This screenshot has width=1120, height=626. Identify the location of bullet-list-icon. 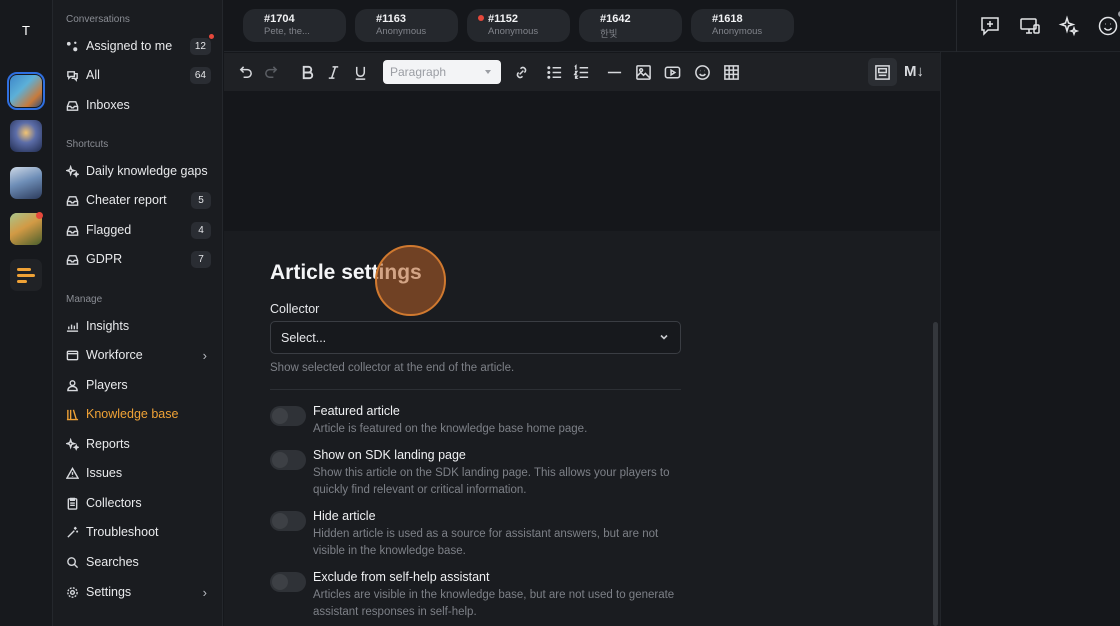
(554, 72).